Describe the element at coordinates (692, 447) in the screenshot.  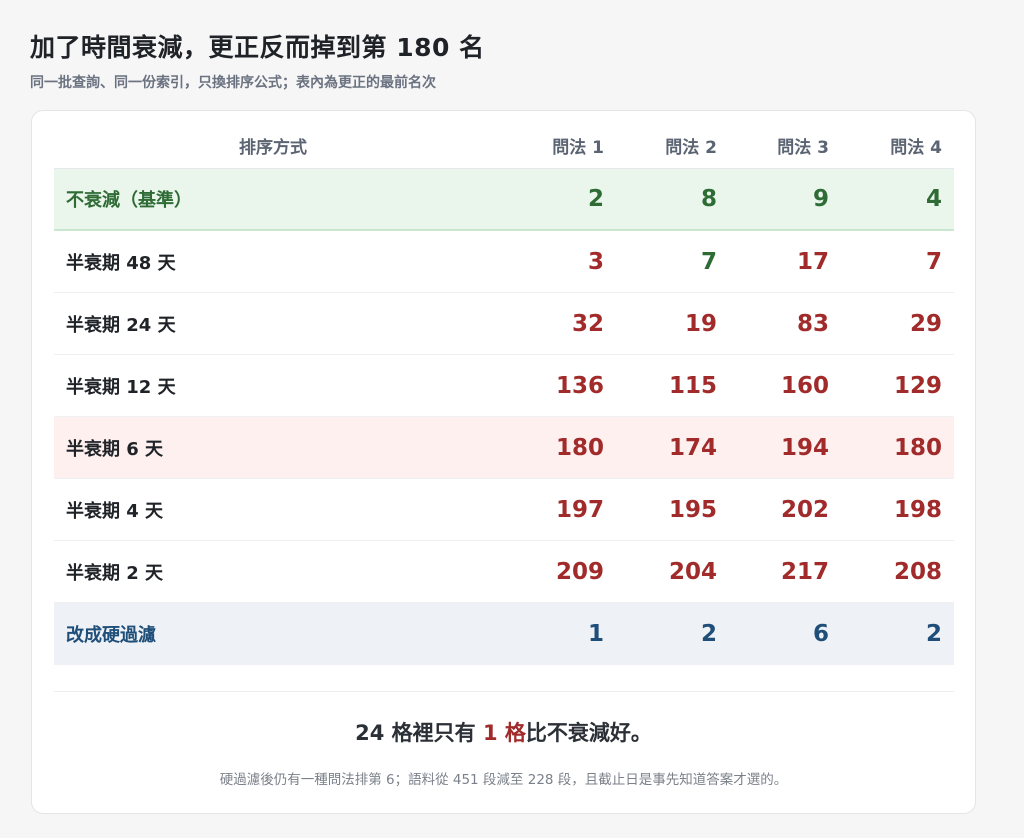
I see `rank-cell: 174` at that location.